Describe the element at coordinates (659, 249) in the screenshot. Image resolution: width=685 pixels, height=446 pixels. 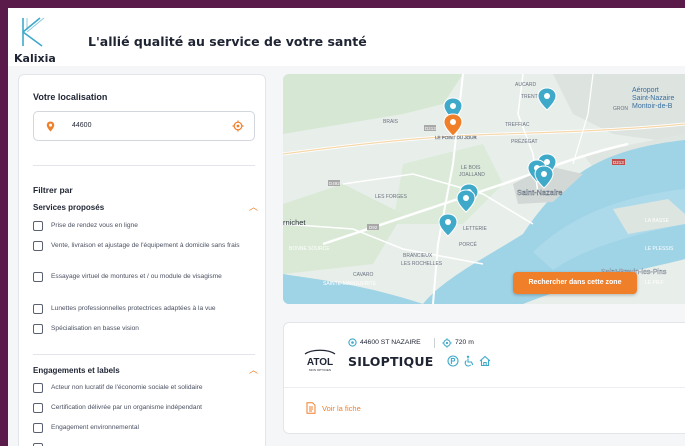
I see `map-label: LE PLESSIS` at that location.